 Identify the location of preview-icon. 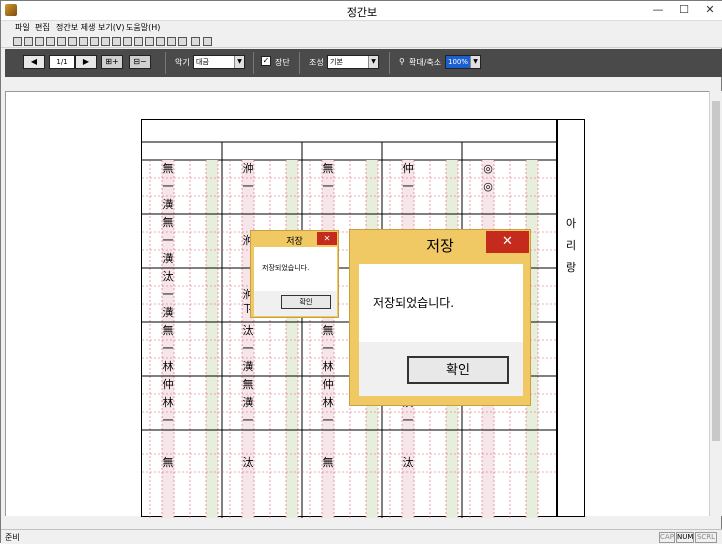
(61, 41).